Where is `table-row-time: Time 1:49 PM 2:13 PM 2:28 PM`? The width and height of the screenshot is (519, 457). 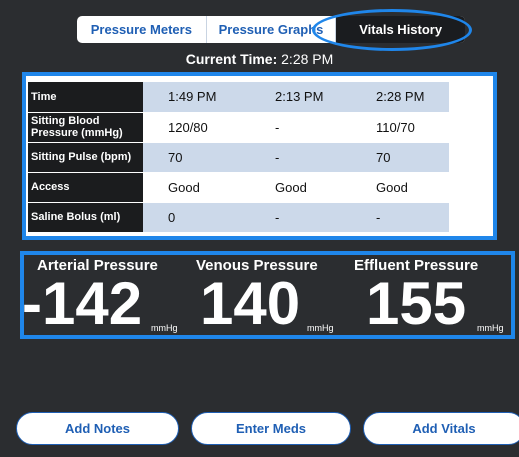 table-row-time: Time 1:49 PM 2:13 PM 2:28 PM is located at coordinates (238, 97).